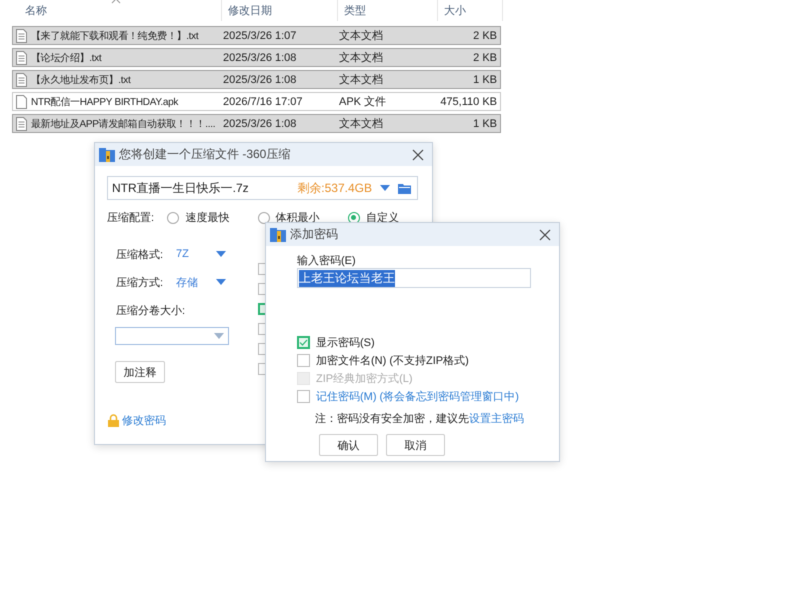 The height and width of the screenshot is (598, 800). I want to click on file-row: NTR配信一HAPPY BIRTHDAY.apk 2026/7/16 17:07 APK 文件 475,110 KB, so click(256, 101).